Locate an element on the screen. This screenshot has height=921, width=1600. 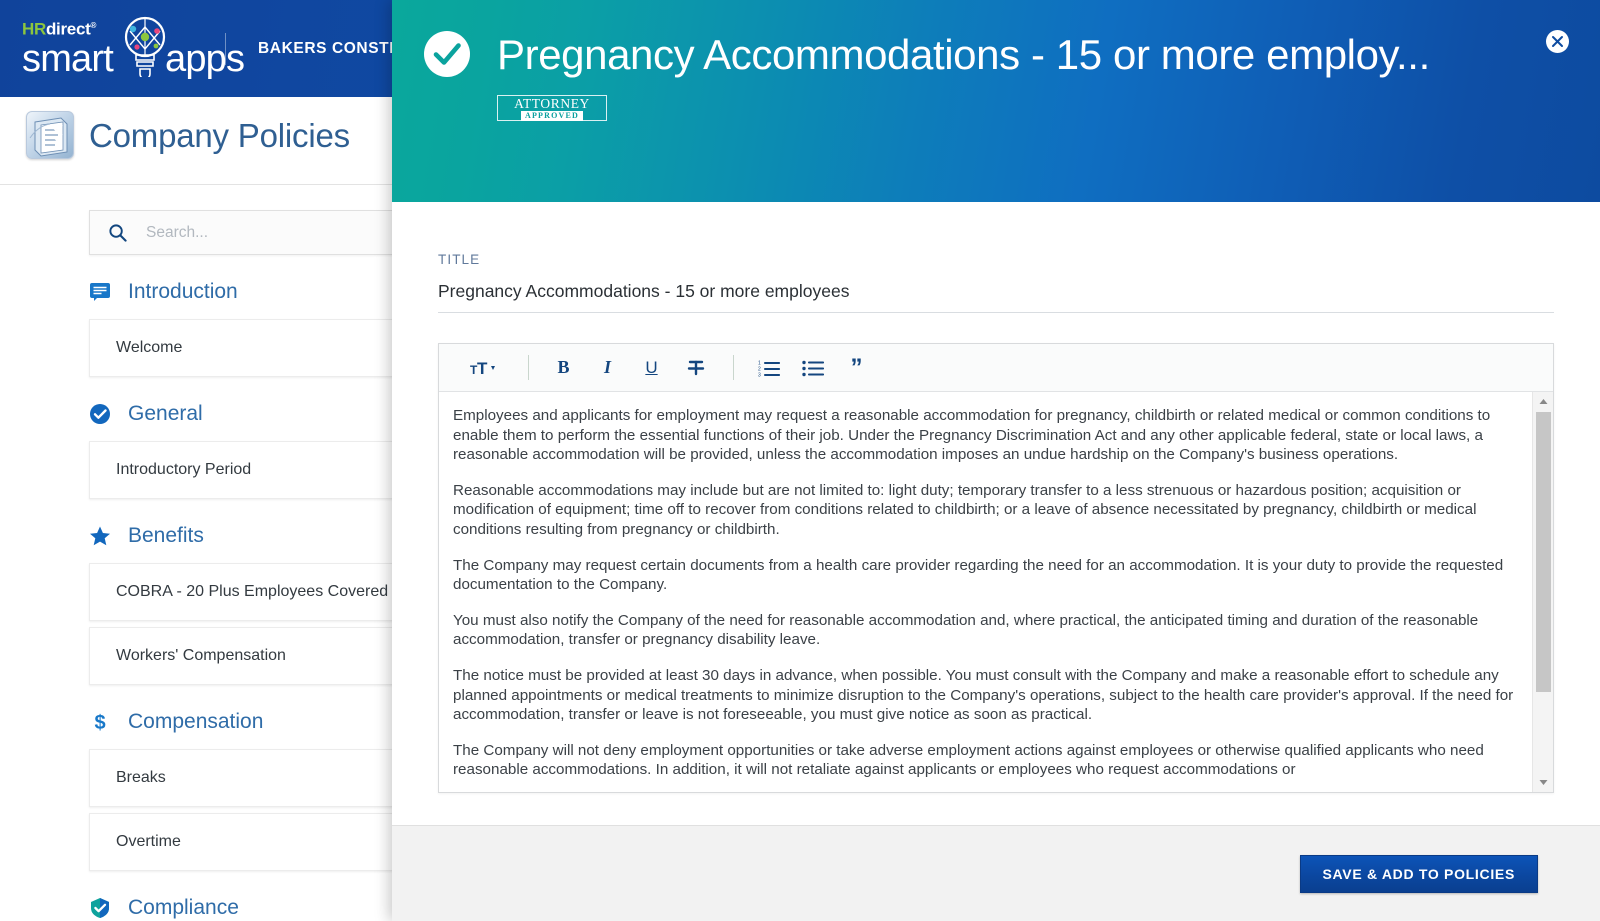
sidebar-group-label: Compensation is located at coordinates (196, 721).